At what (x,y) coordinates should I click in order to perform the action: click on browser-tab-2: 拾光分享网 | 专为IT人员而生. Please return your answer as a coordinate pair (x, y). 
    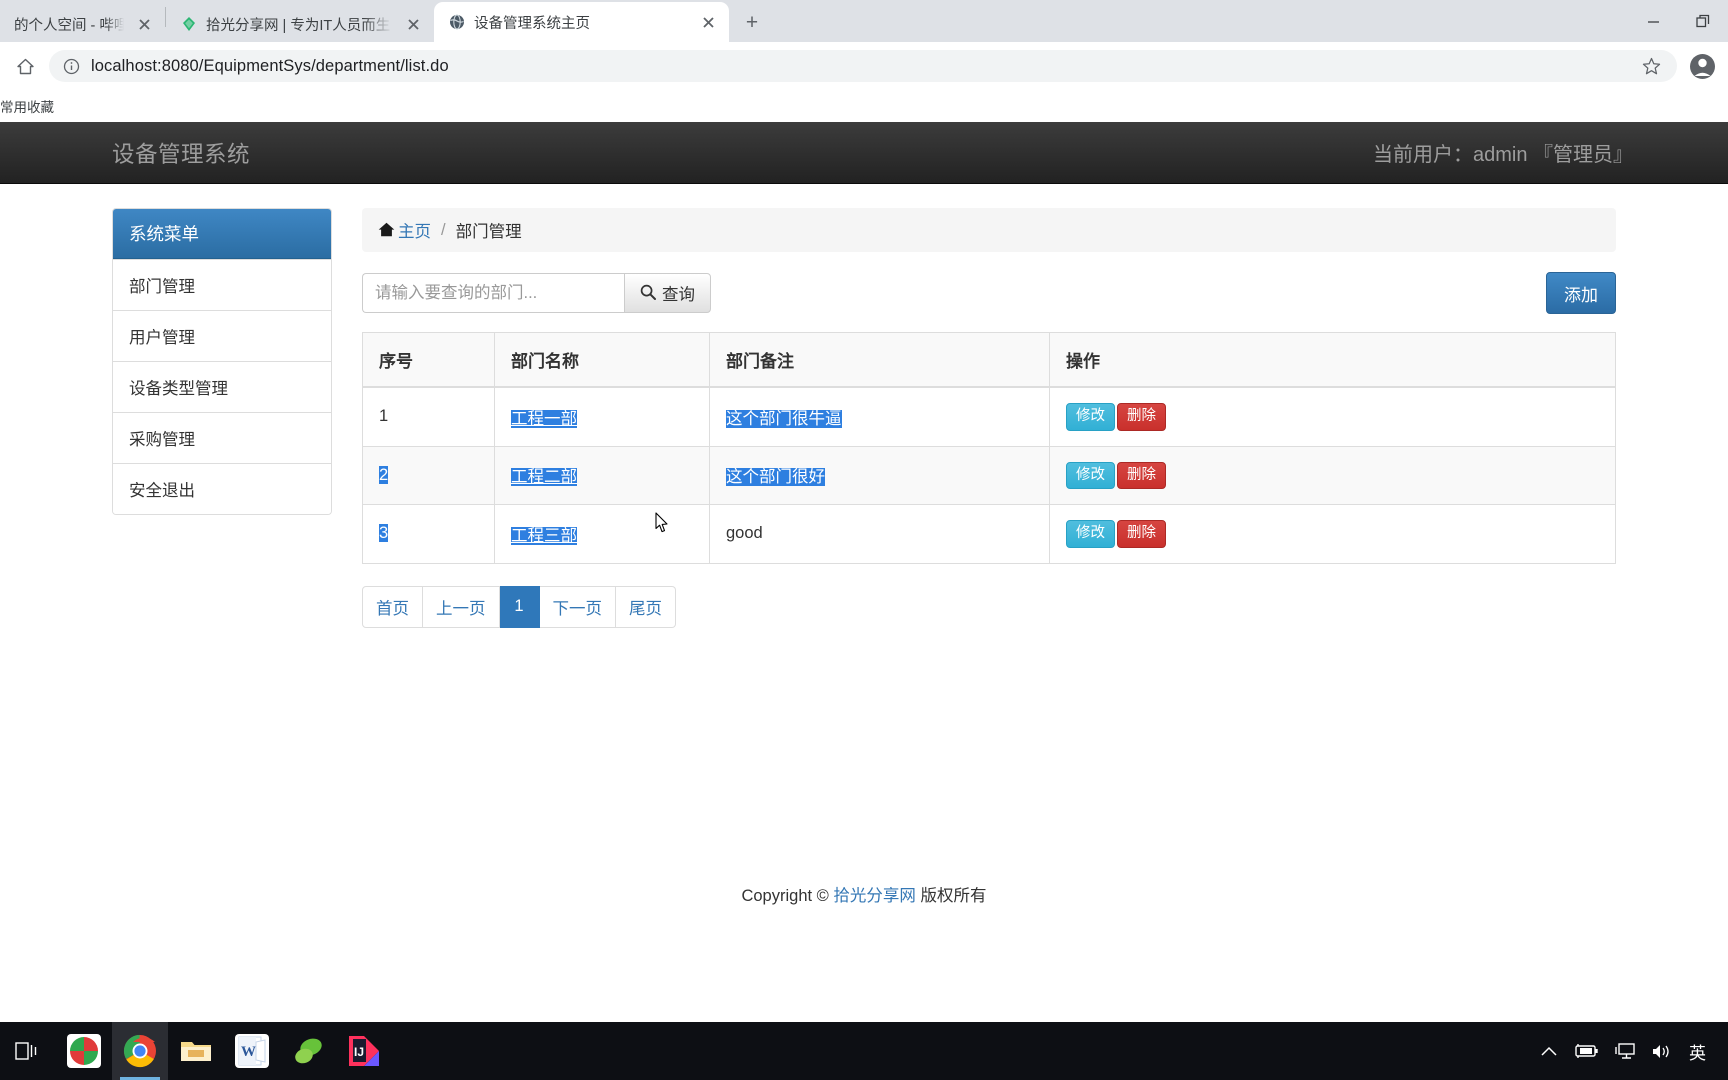
    Looking at the image, I should click on (300, 24).